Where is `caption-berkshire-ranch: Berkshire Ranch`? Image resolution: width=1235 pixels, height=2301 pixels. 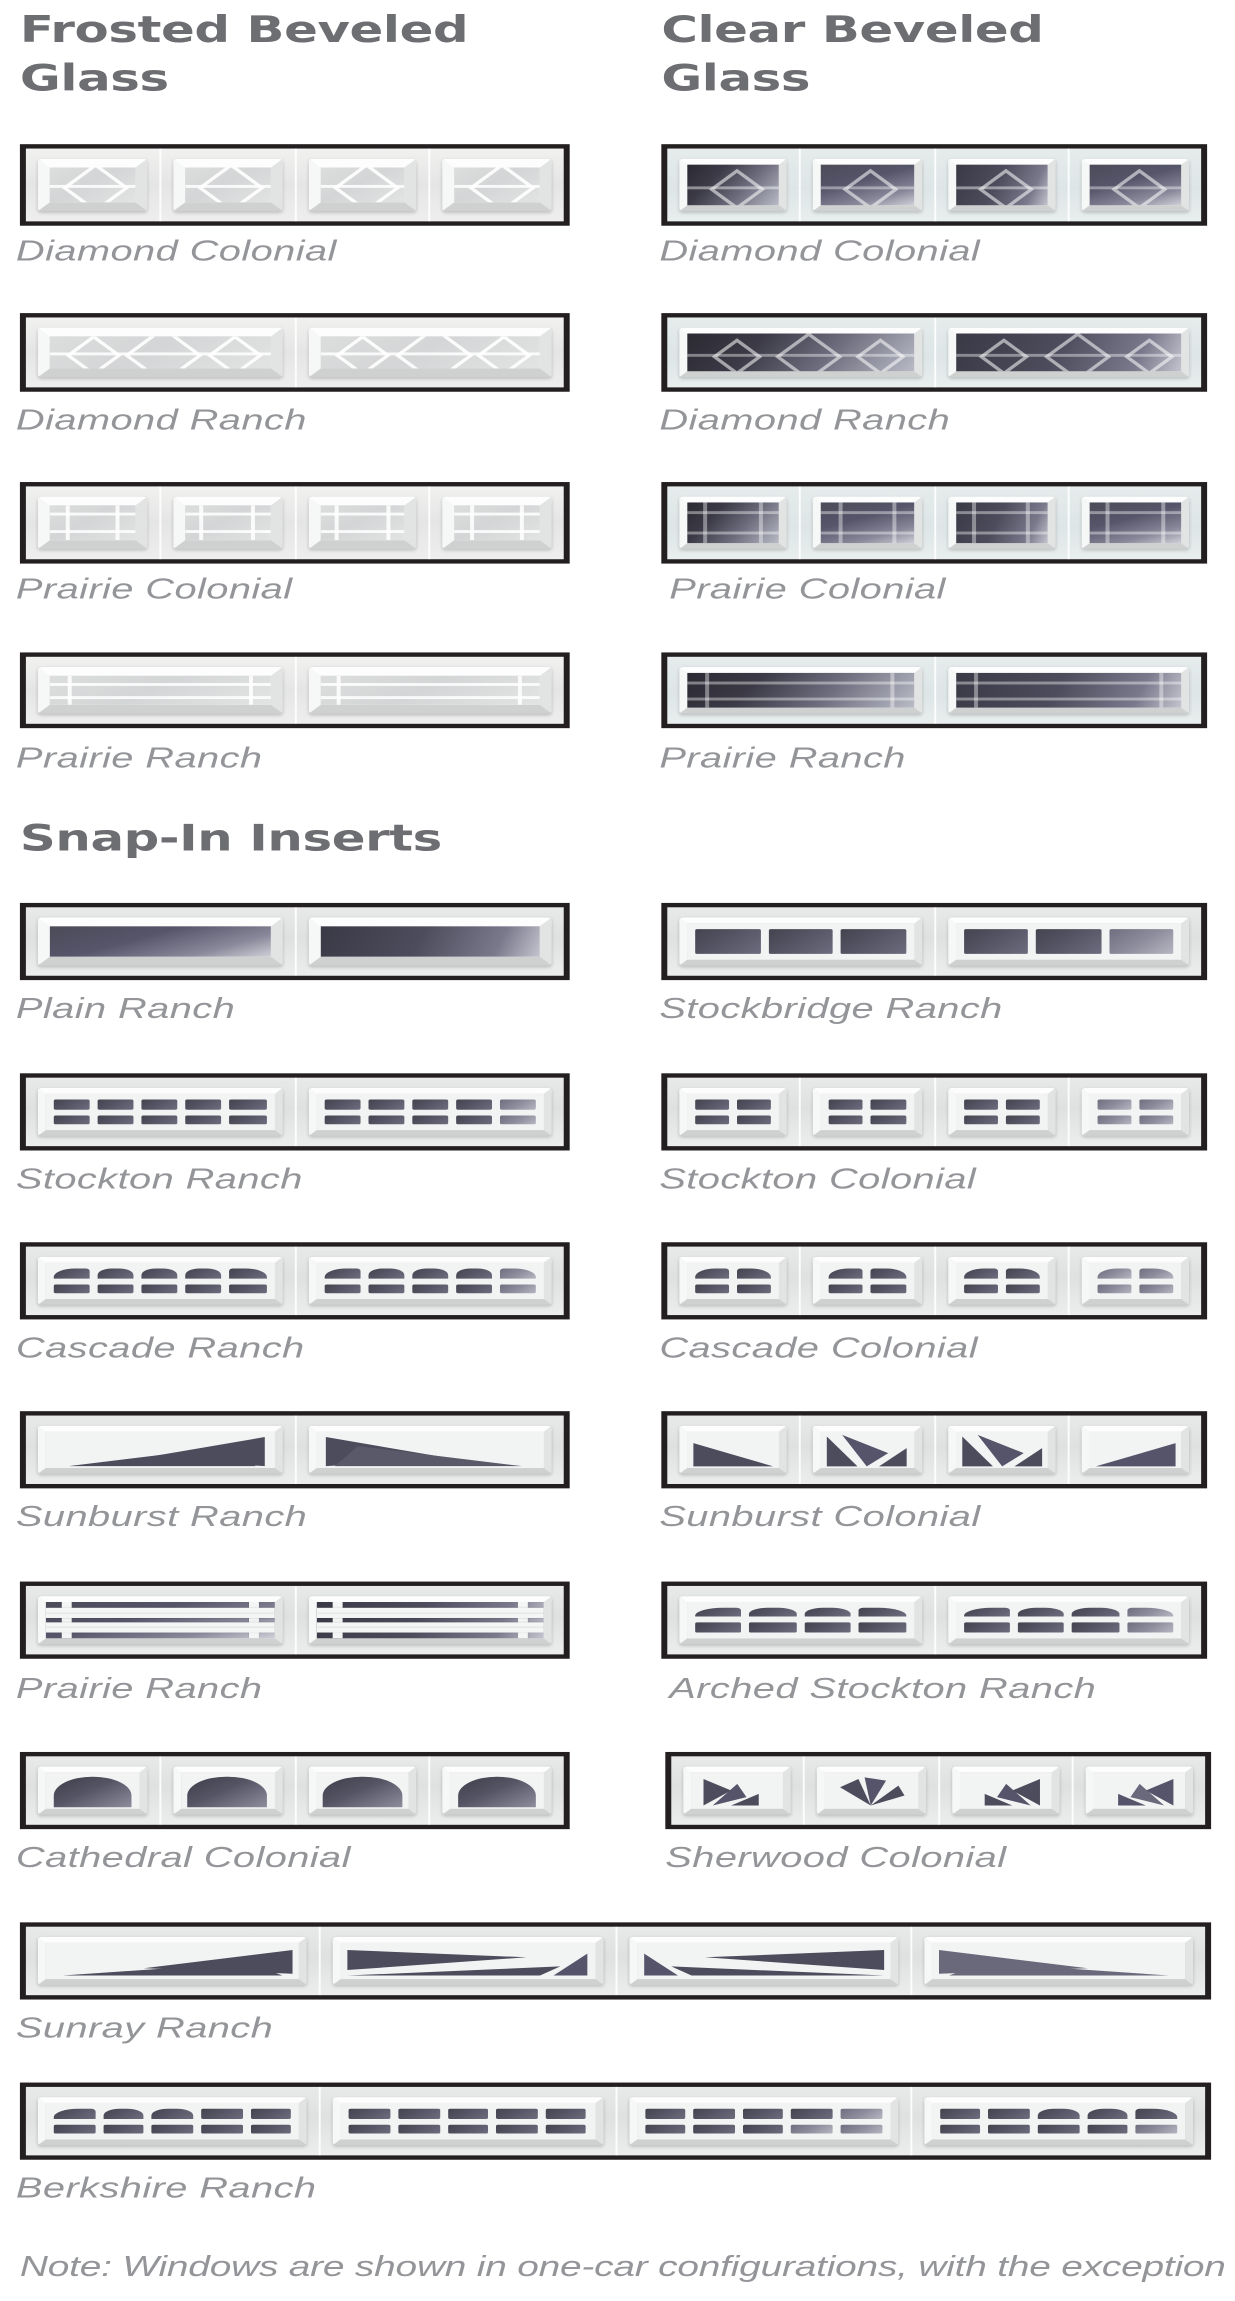 caption-berkshire-ranch: Berkshire Ranch is located at coordinates (166, 2188).